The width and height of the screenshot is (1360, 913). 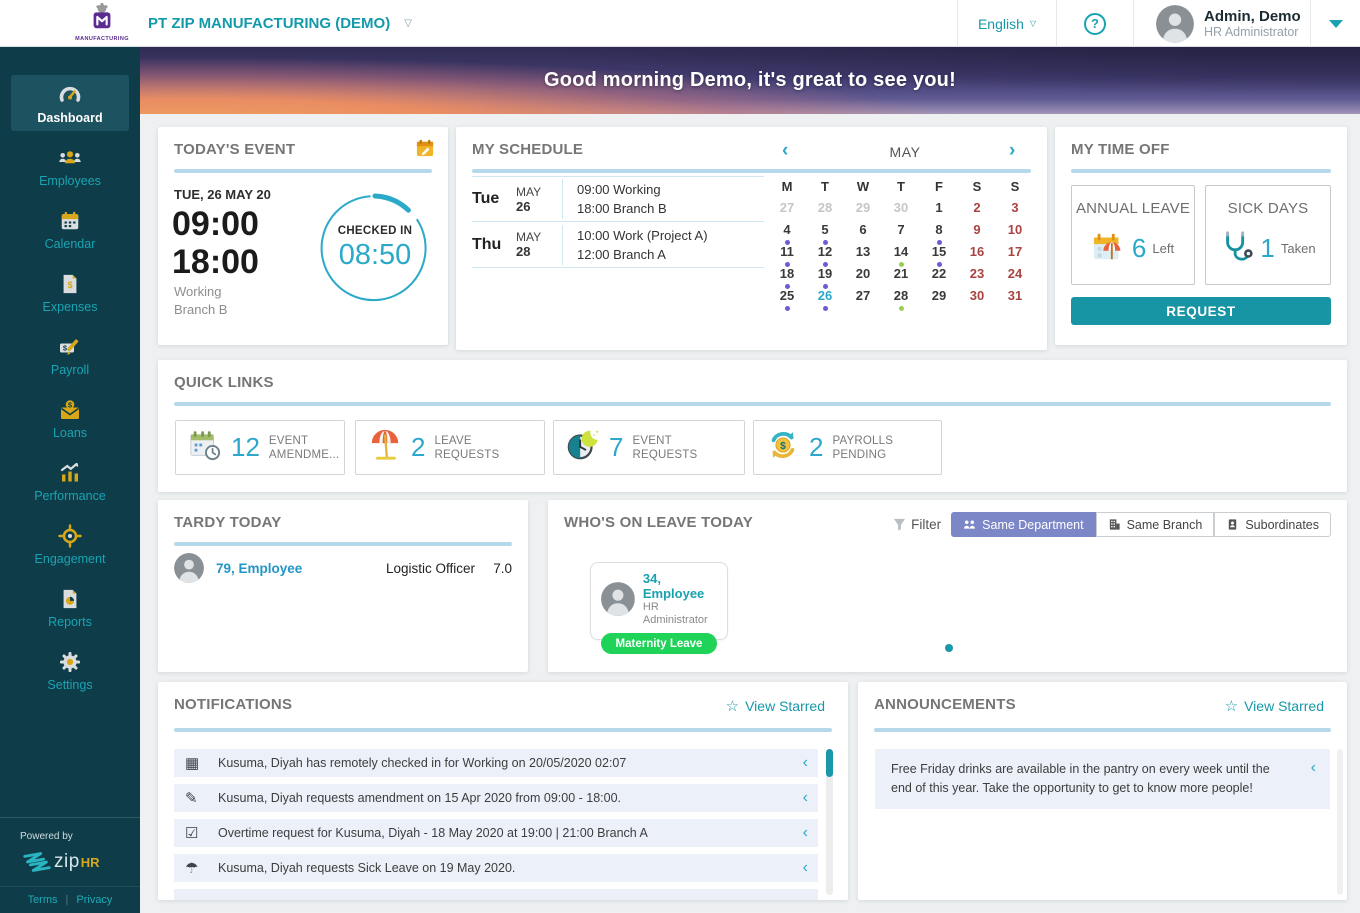 I want to click on calendar-day: 20, so click(x=863, y=276).